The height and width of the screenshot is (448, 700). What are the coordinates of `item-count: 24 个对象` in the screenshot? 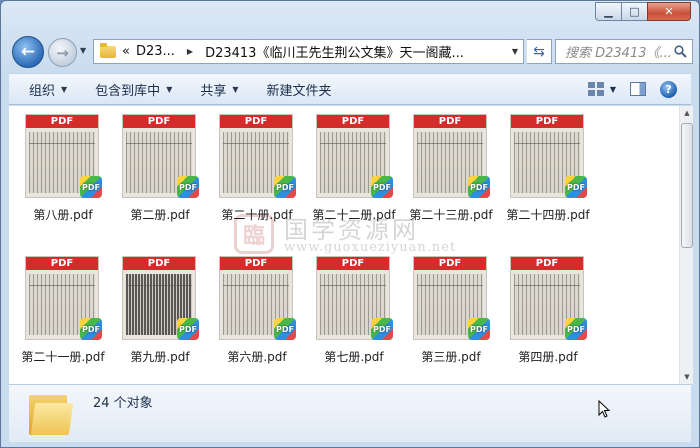 It's located at (123, 403).